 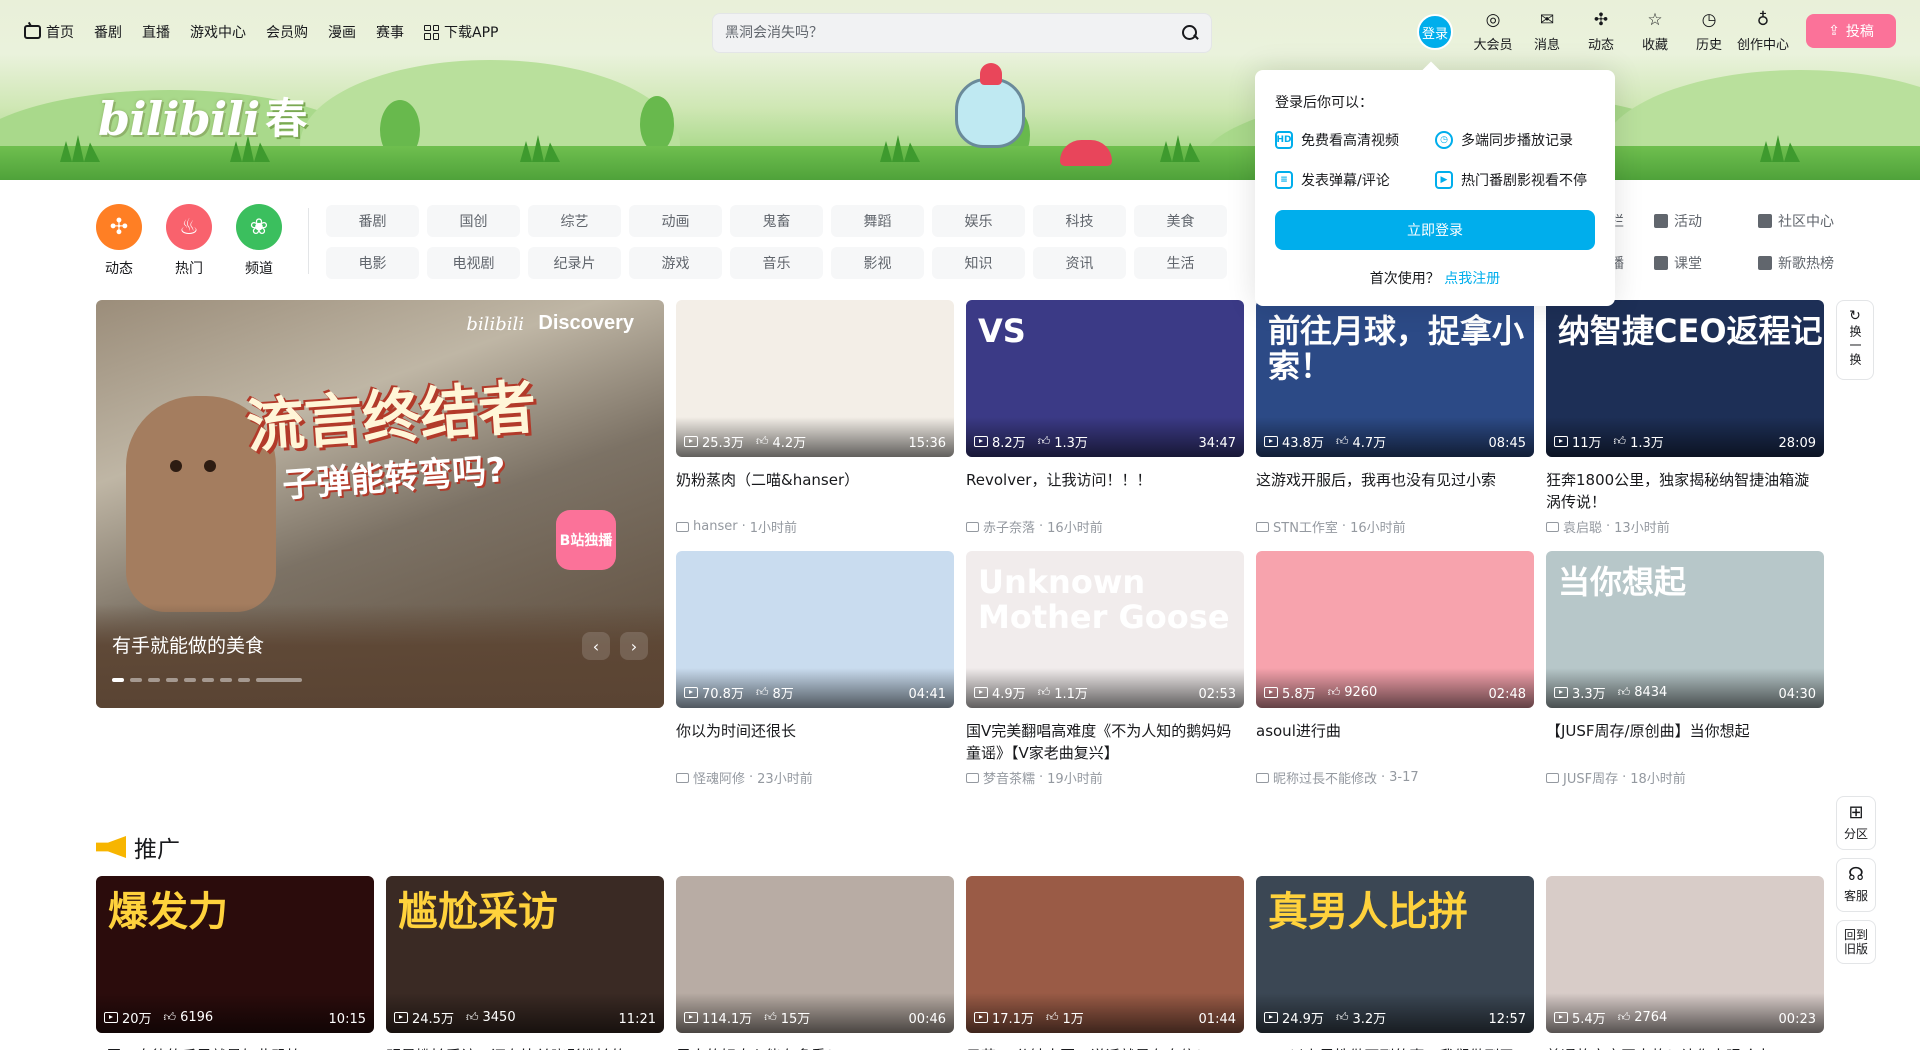 I want to click on category-item: 生活, so click(x=1180, y=263).